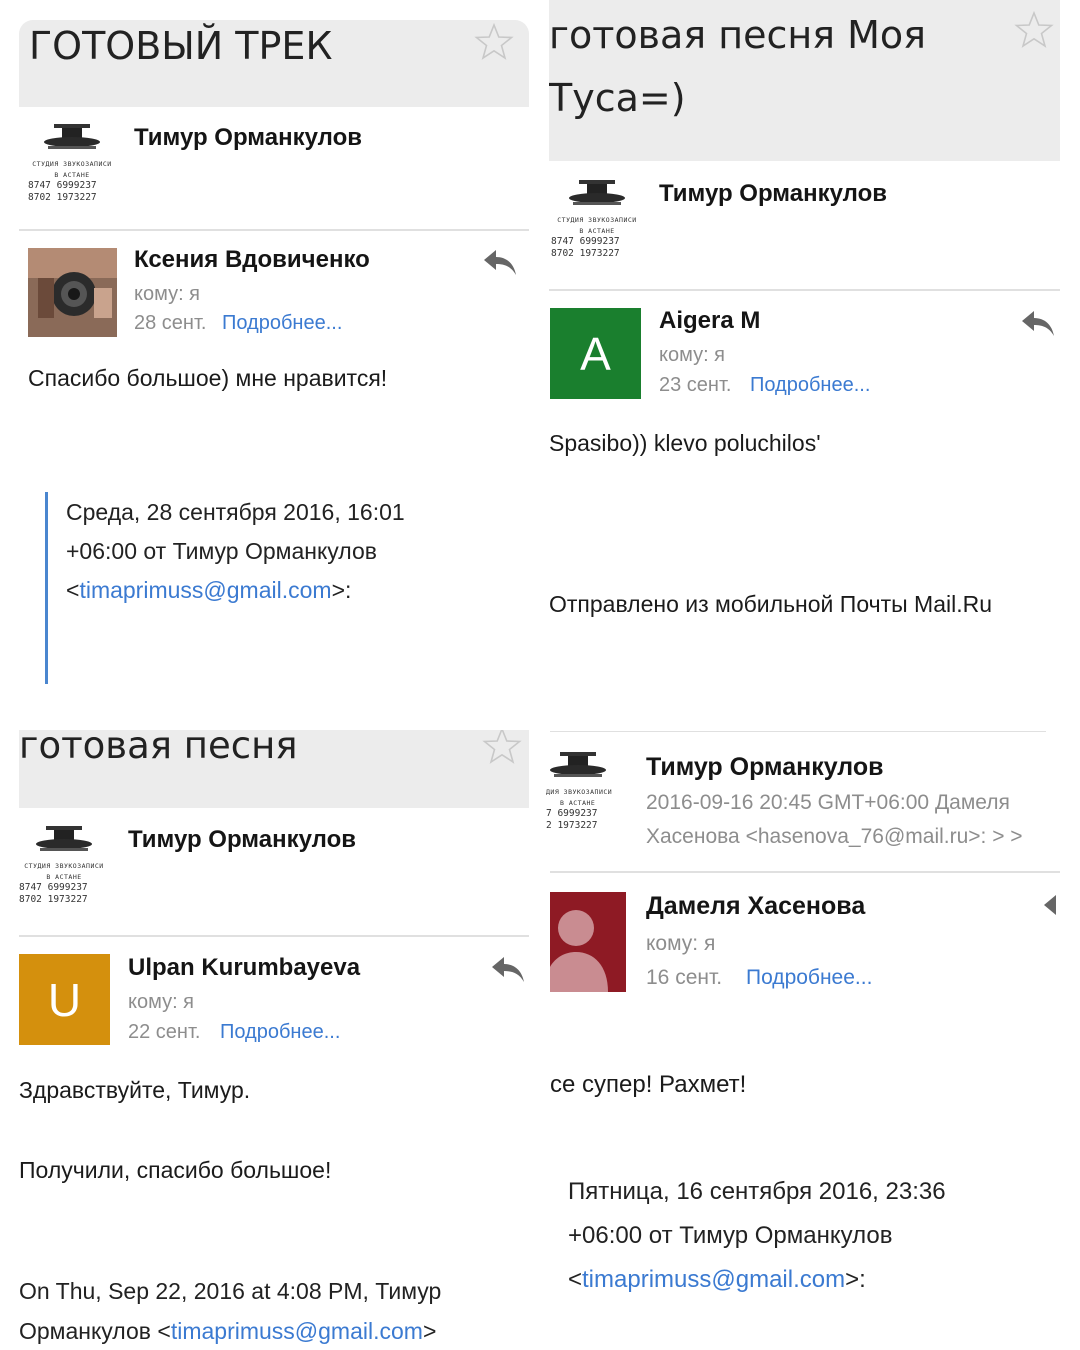  I want to click on reply-sender-name: Ulpan Kurumbayeva, so click(244, 968).